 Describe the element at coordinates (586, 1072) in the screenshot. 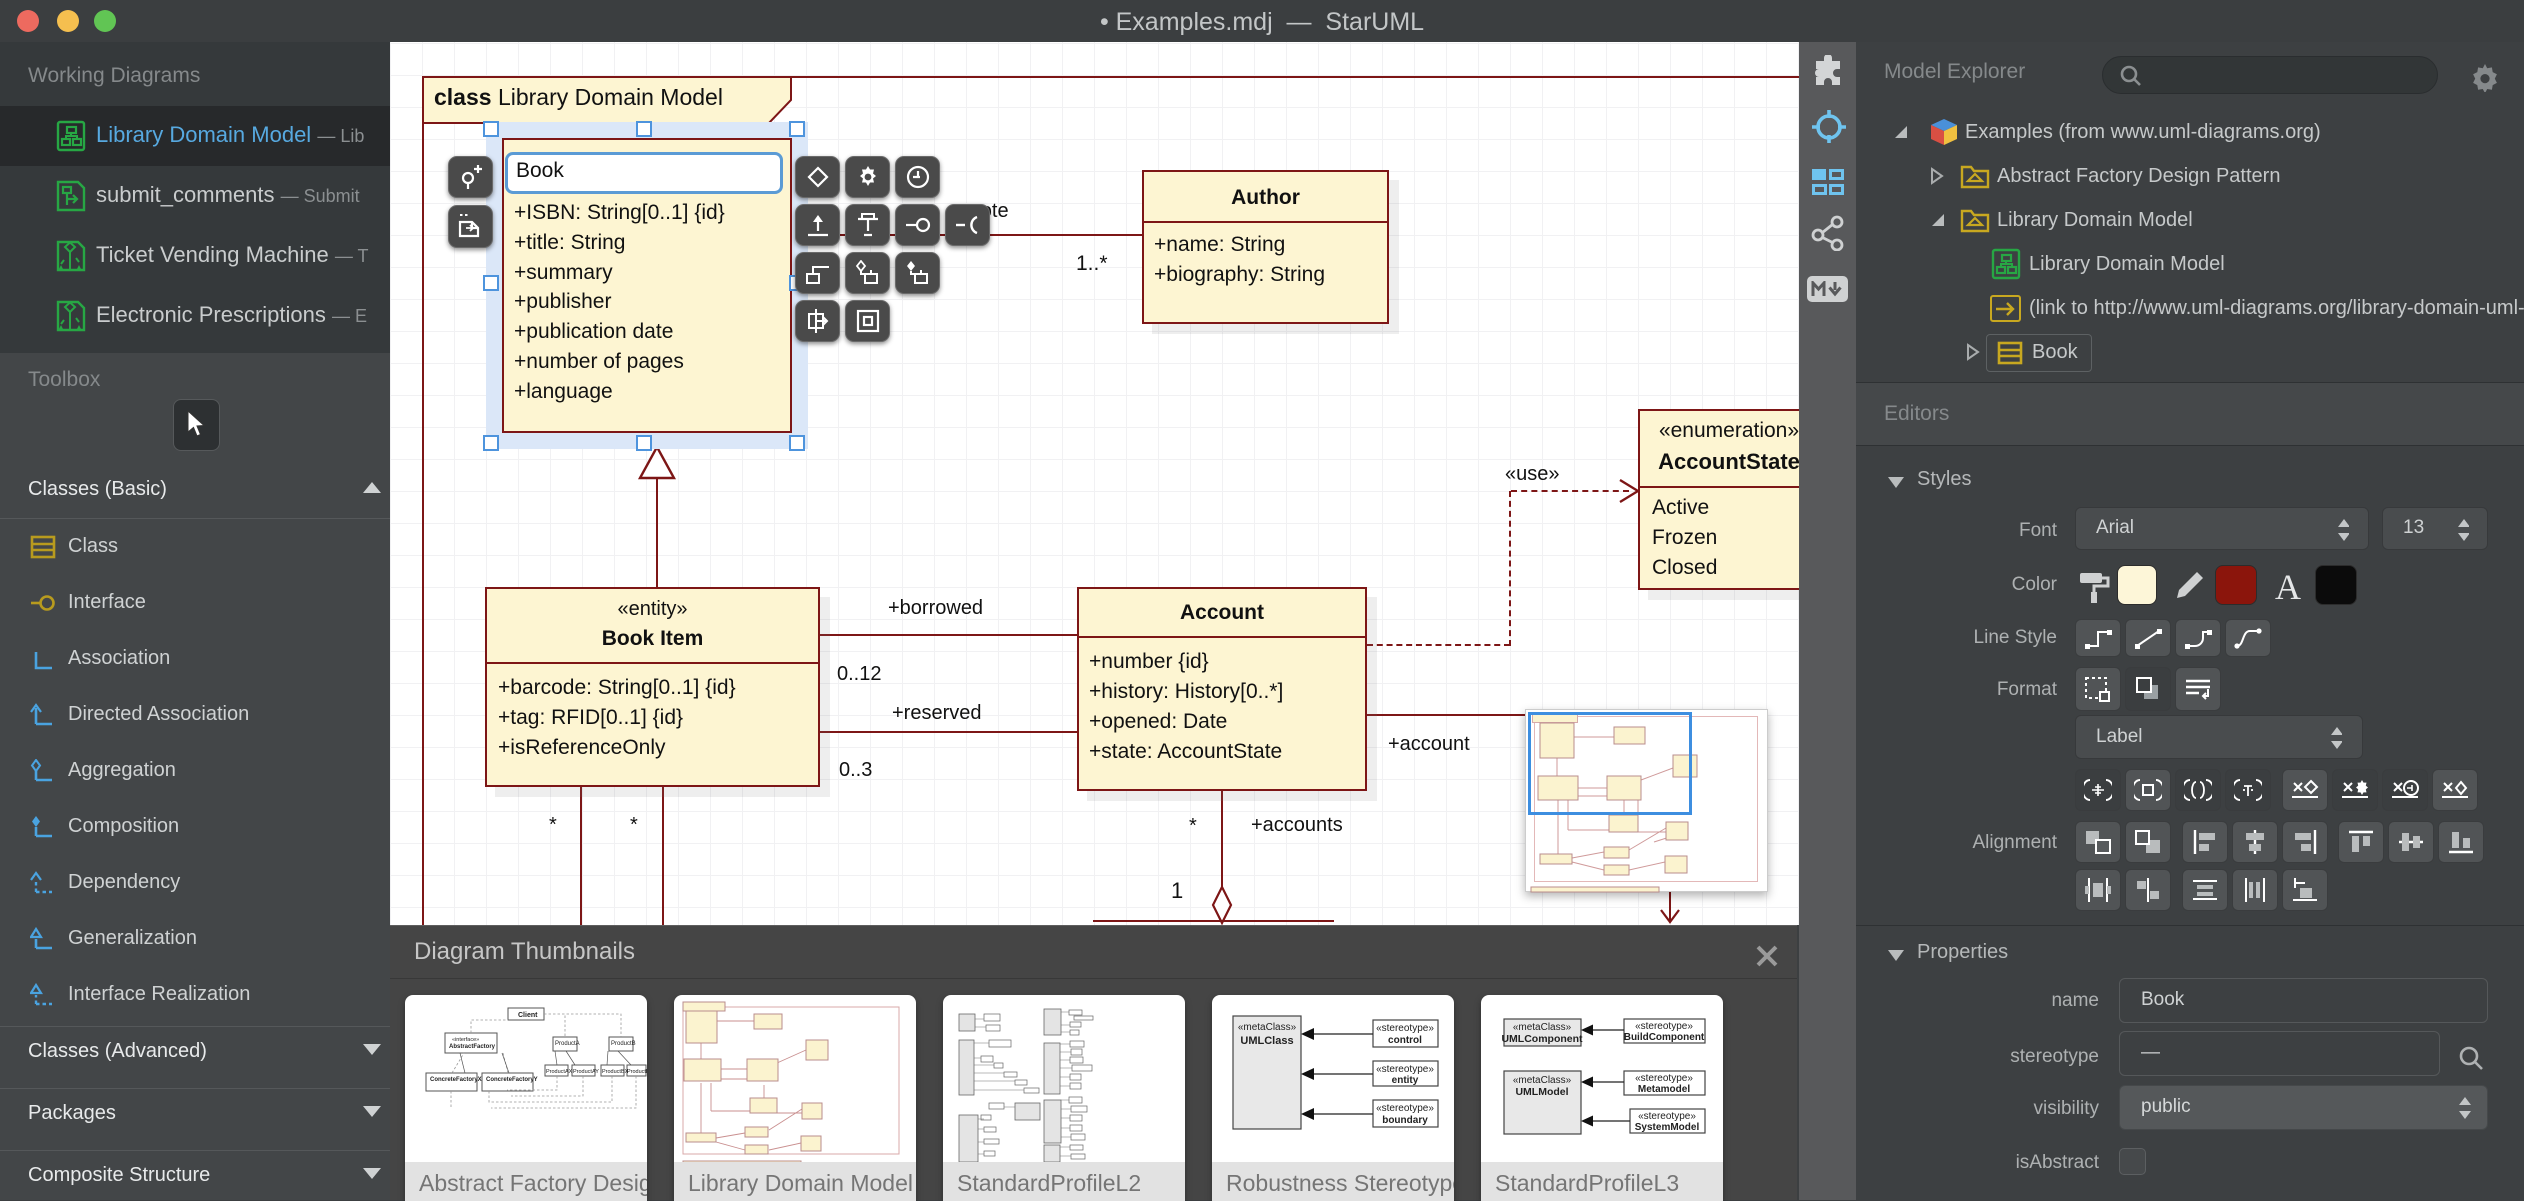

I see `svg-text: ProductAY` at that location.